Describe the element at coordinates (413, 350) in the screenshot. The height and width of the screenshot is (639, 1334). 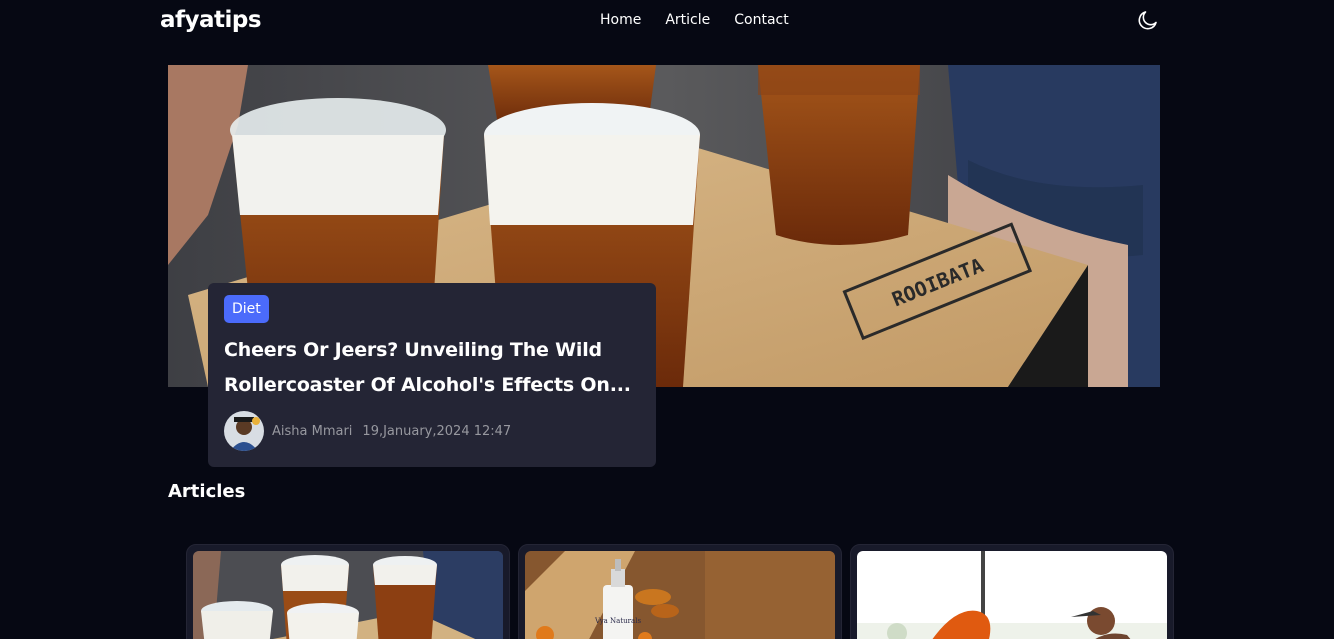
I see `featured-post-title-line-1: Cheers Or Jeers? Unveiling The Wild` at that location.